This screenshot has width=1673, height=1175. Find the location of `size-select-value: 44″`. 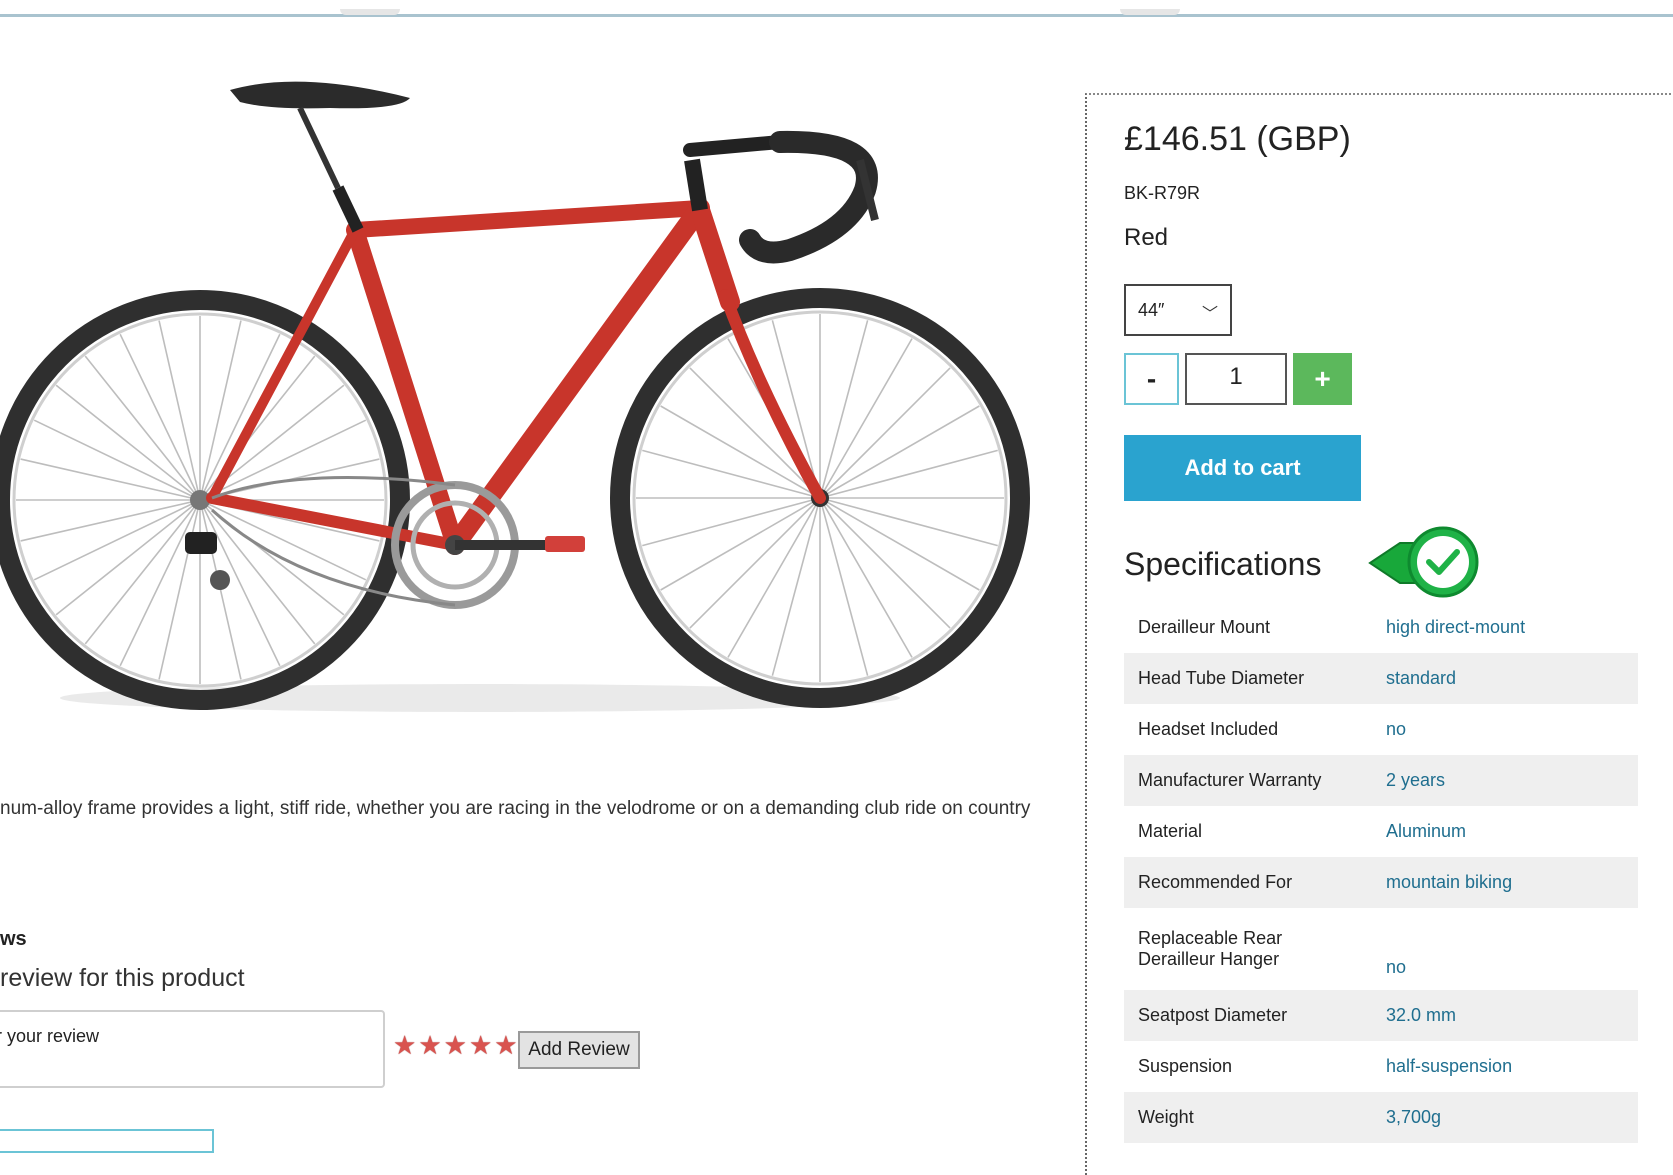

size-select-value: 44″ is located at coordinates (1151, 310).